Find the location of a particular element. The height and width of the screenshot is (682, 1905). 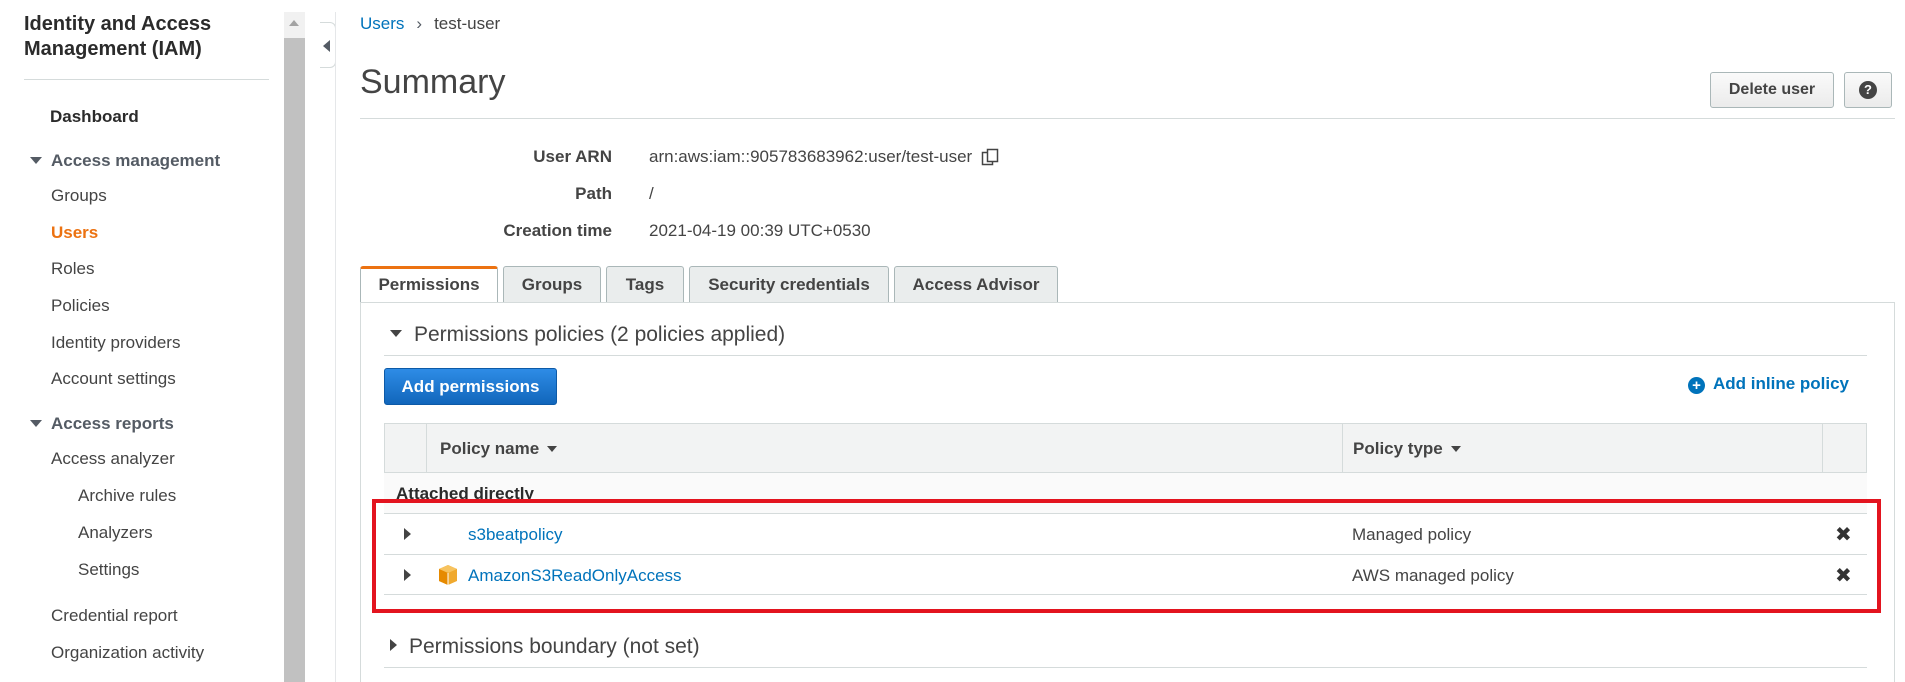

sidebar-item-roles: Roles is located at coordinates (72, 269).